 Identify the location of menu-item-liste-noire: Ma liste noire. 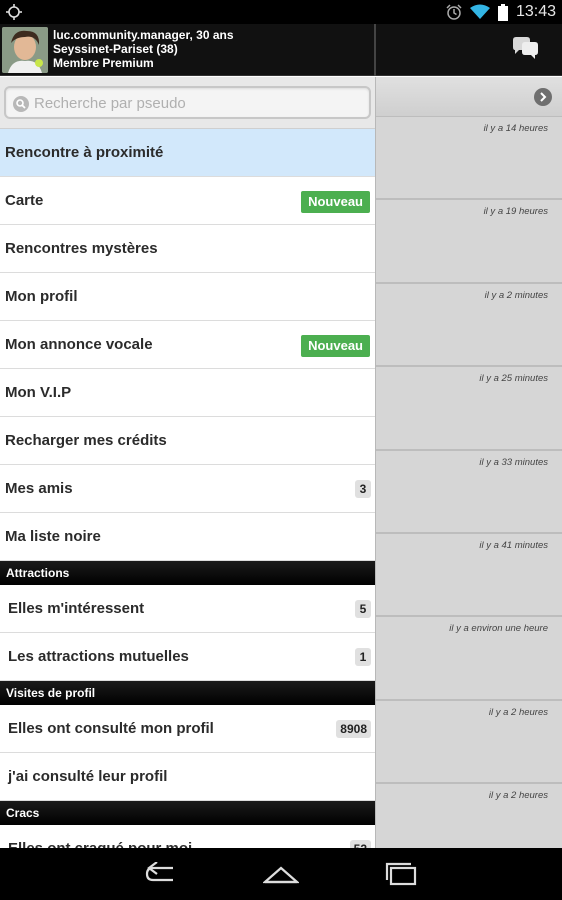
(187, 537).